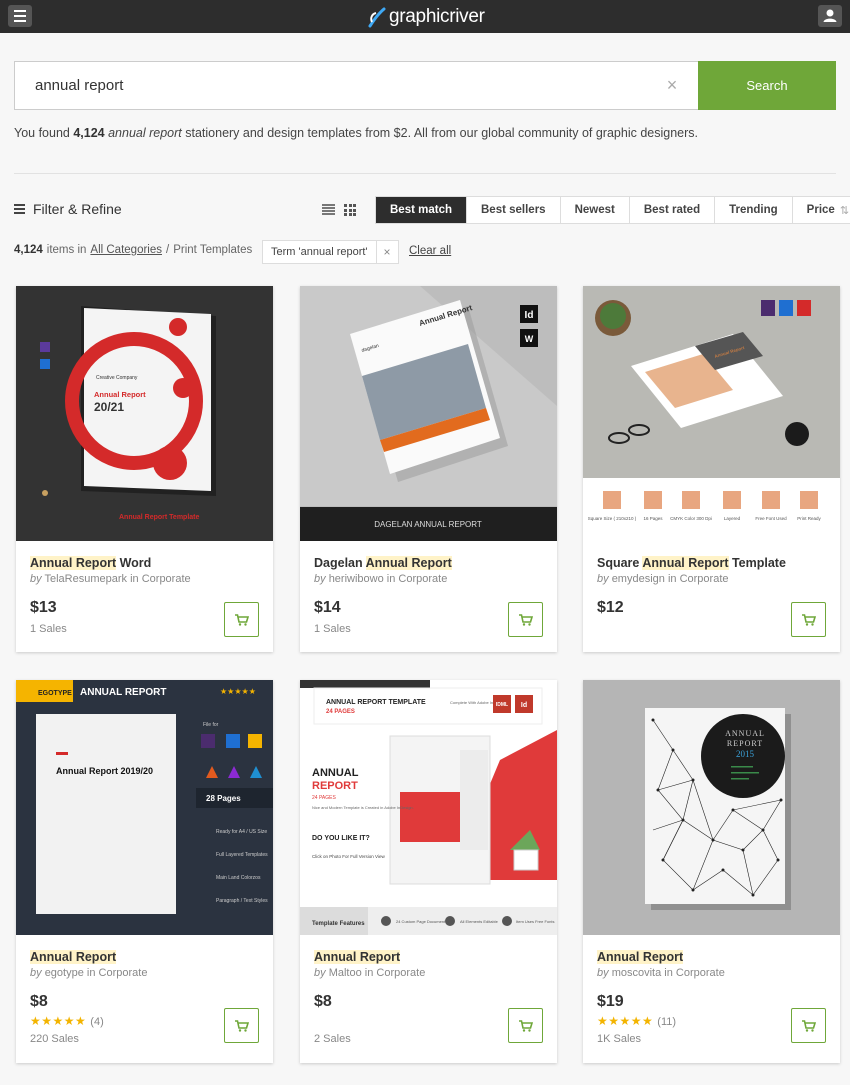  Describe the element at coordinates (711, 807) in the screenshot. I see `product-thumbnail: ANNUAL REPORT 2015` at that location.